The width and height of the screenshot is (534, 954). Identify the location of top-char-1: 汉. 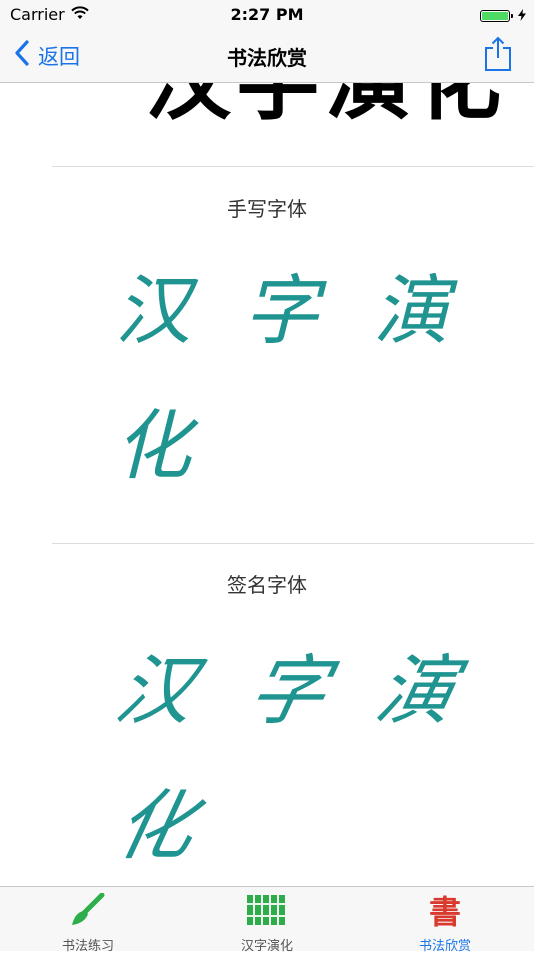
(188, 104).